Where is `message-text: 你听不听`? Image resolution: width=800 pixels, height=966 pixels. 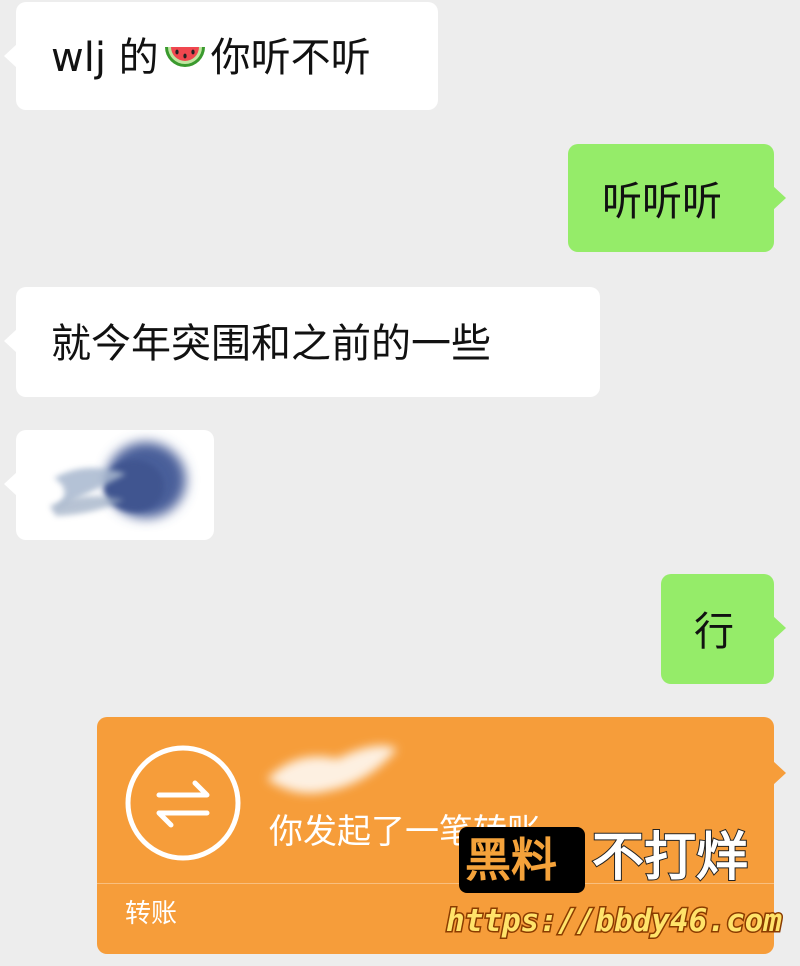
message-text: 你听不听 is located at coordinates (290, 58).